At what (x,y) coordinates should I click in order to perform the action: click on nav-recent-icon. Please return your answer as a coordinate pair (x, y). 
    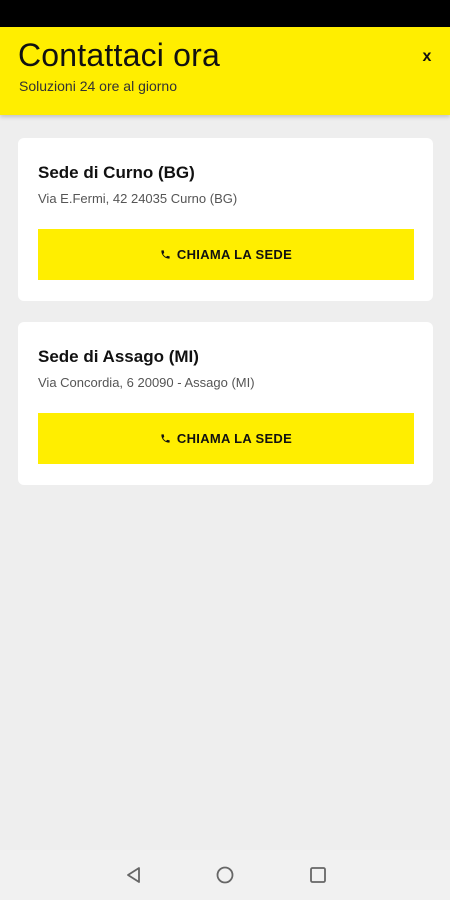
    Looking at the image, I should click on (318, 875).